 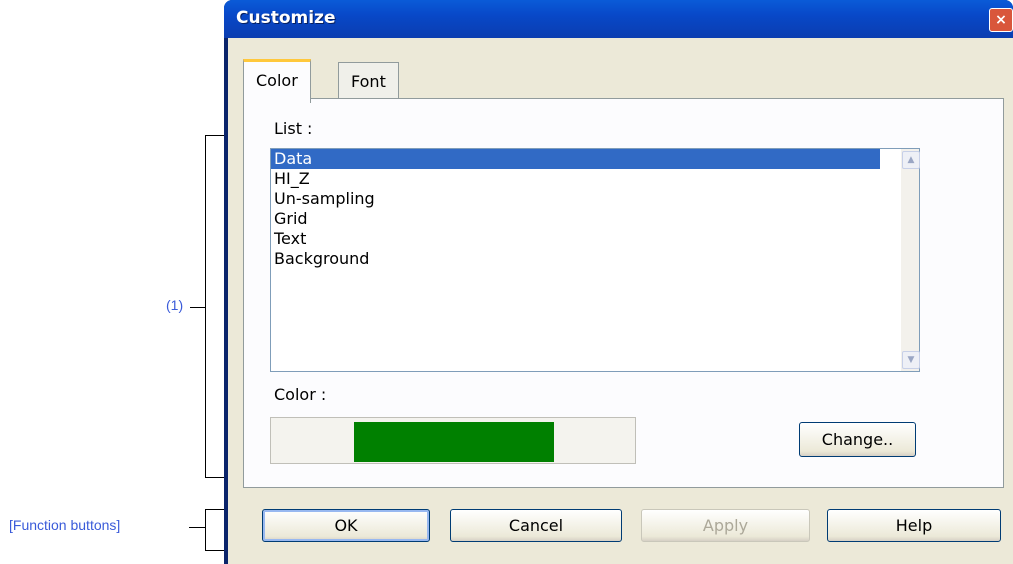 What do you see at coordinates (536, 525) in the screenshot?
I see `cancel-button: Cancel` at bounding box center [536, 525].